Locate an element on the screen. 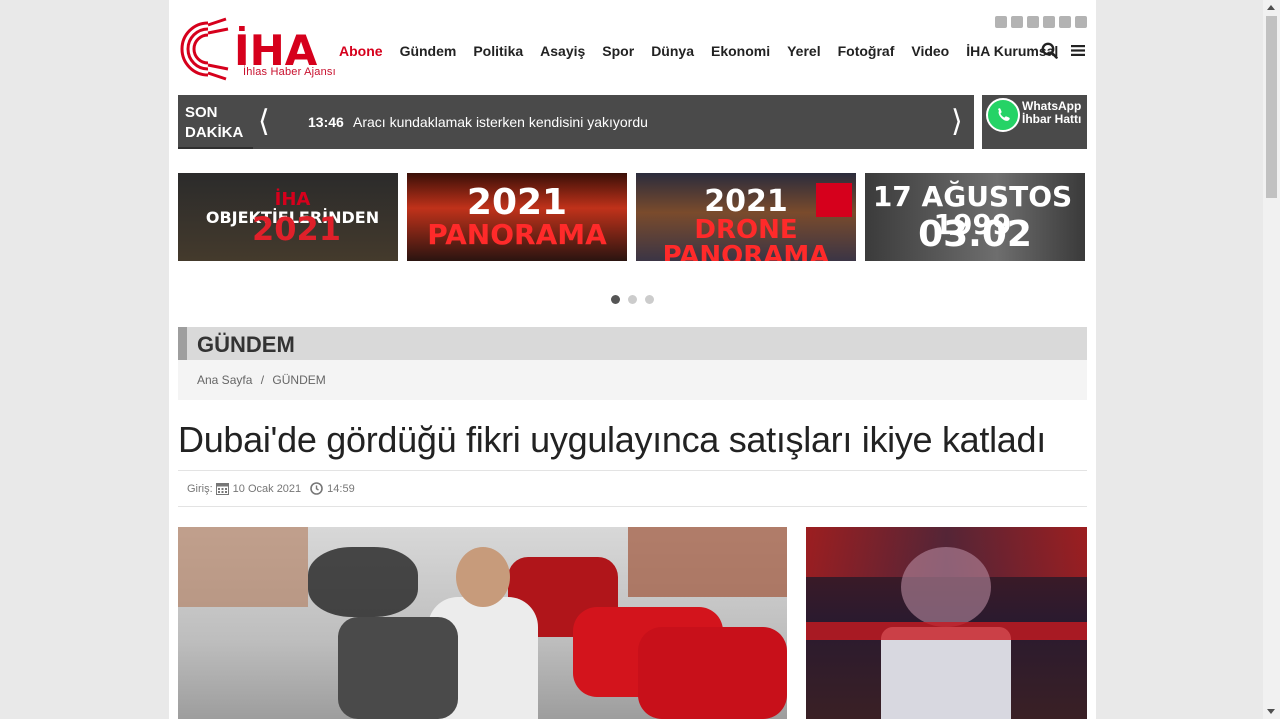 The width and height of the screenshot is (1280, 719). scroll-down-arrow-icon is located at coordinates (1271, 711).